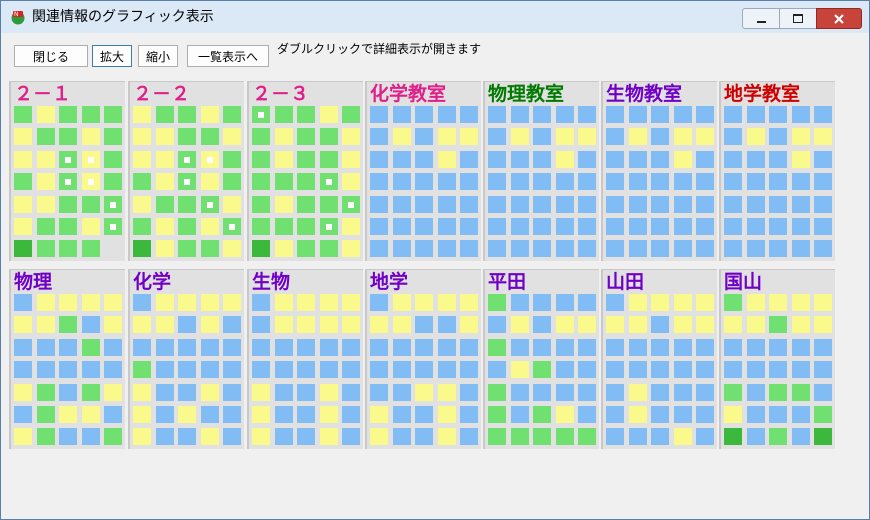  What do you see at coordinates (839, 18) in the screenshot?
I see `close-window-button` at bounding box center [839, 18].